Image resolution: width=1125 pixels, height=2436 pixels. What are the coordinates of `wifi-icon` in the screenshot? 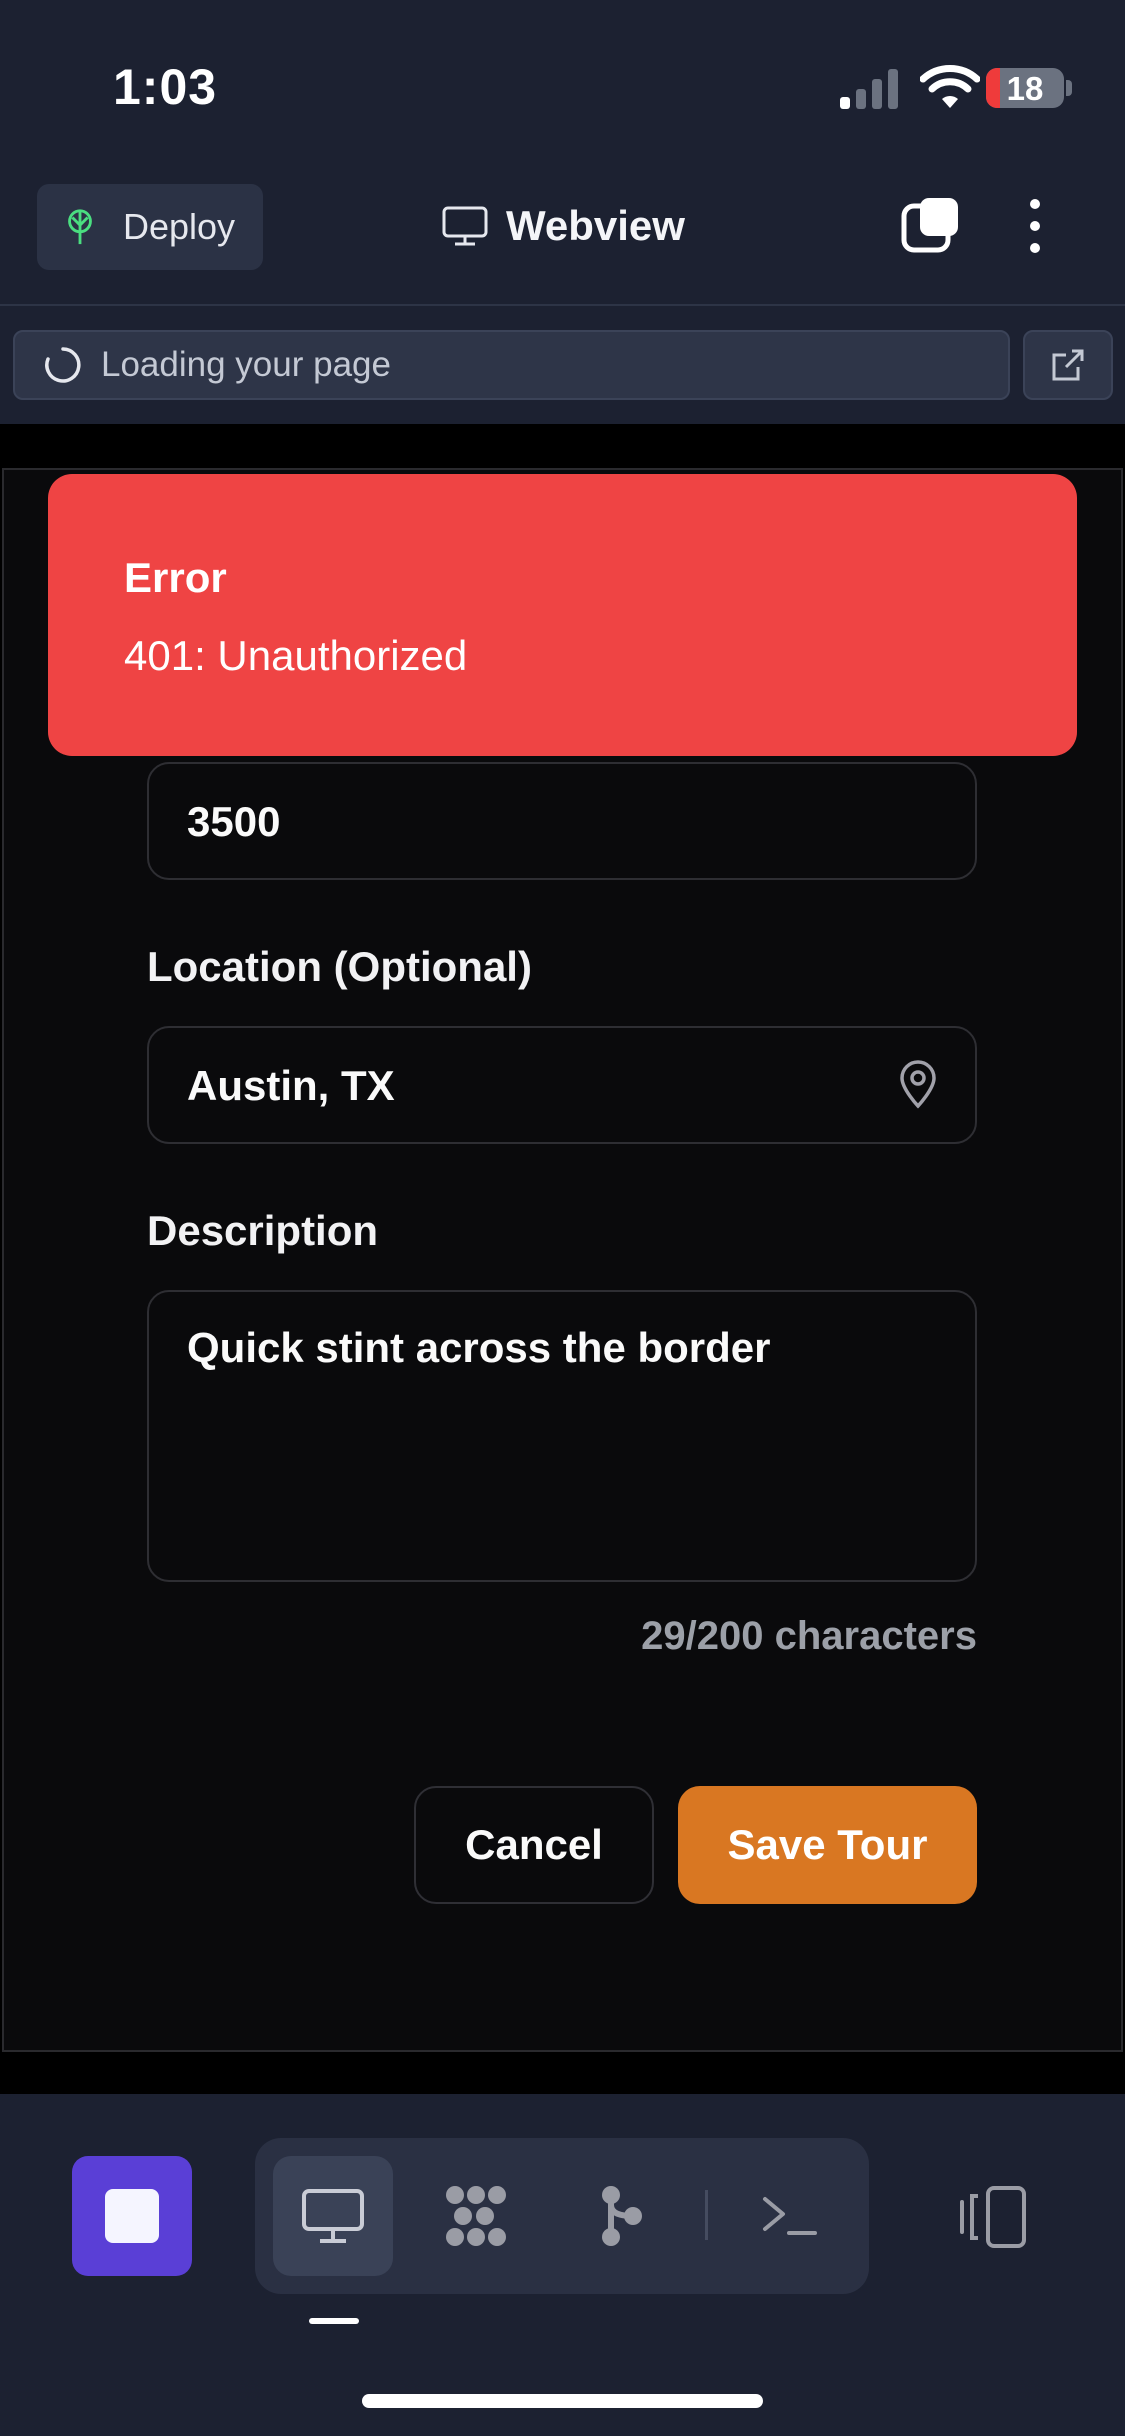 It's located at (950, 86).